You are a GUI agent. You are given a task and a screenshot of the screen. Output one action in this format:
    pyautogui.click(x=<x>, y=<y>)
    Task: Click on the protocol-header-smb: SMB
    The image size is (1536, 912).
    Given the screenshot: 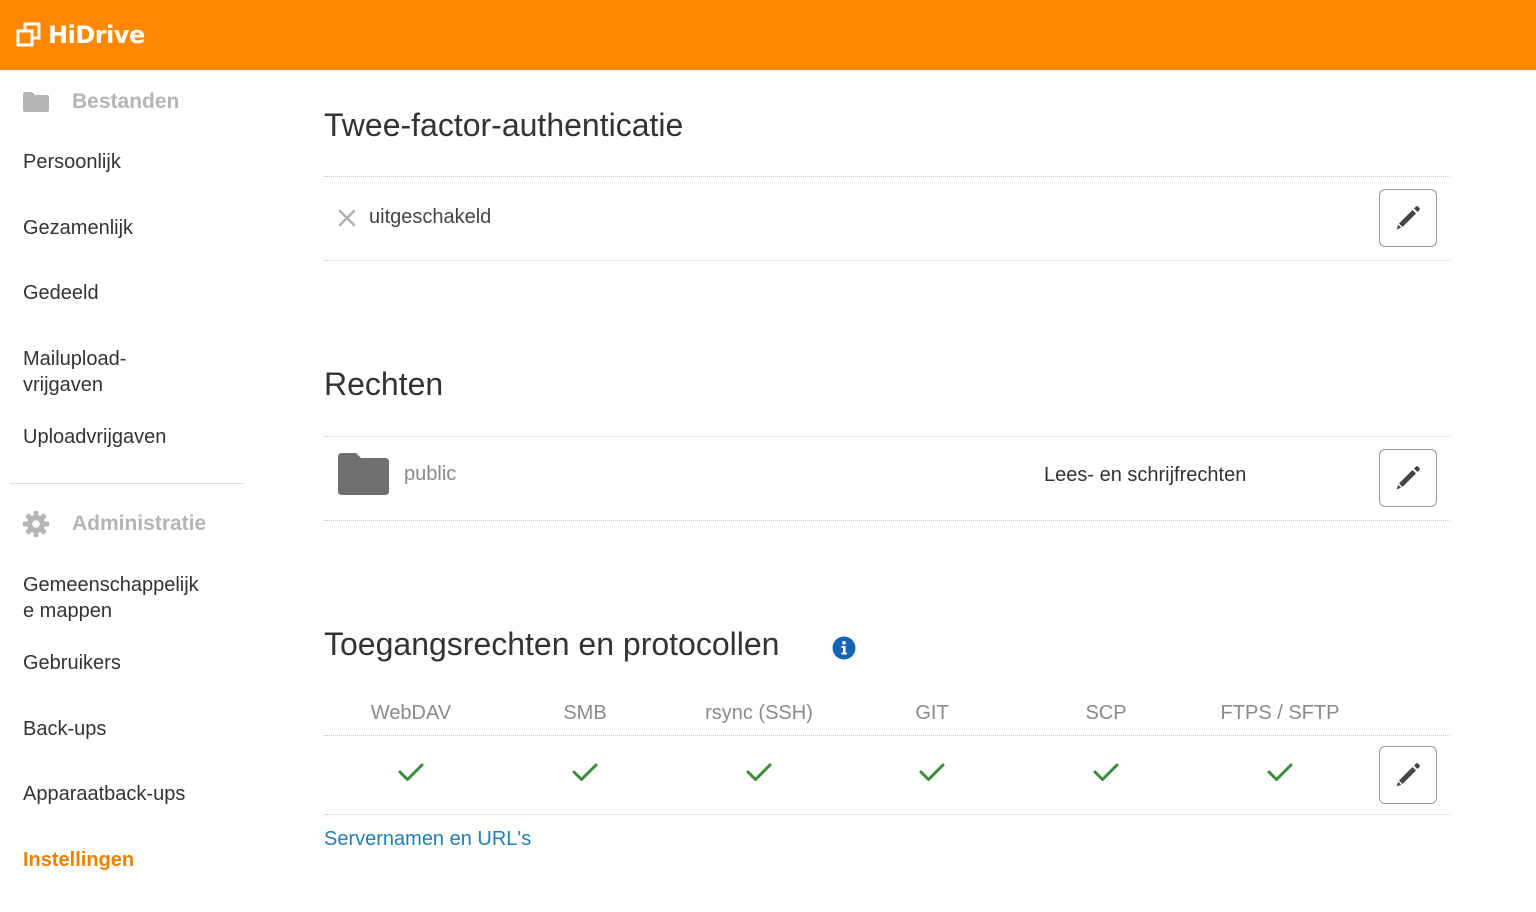 What is the action you would take?
    pyautogui.click(x=585, y=713)
    